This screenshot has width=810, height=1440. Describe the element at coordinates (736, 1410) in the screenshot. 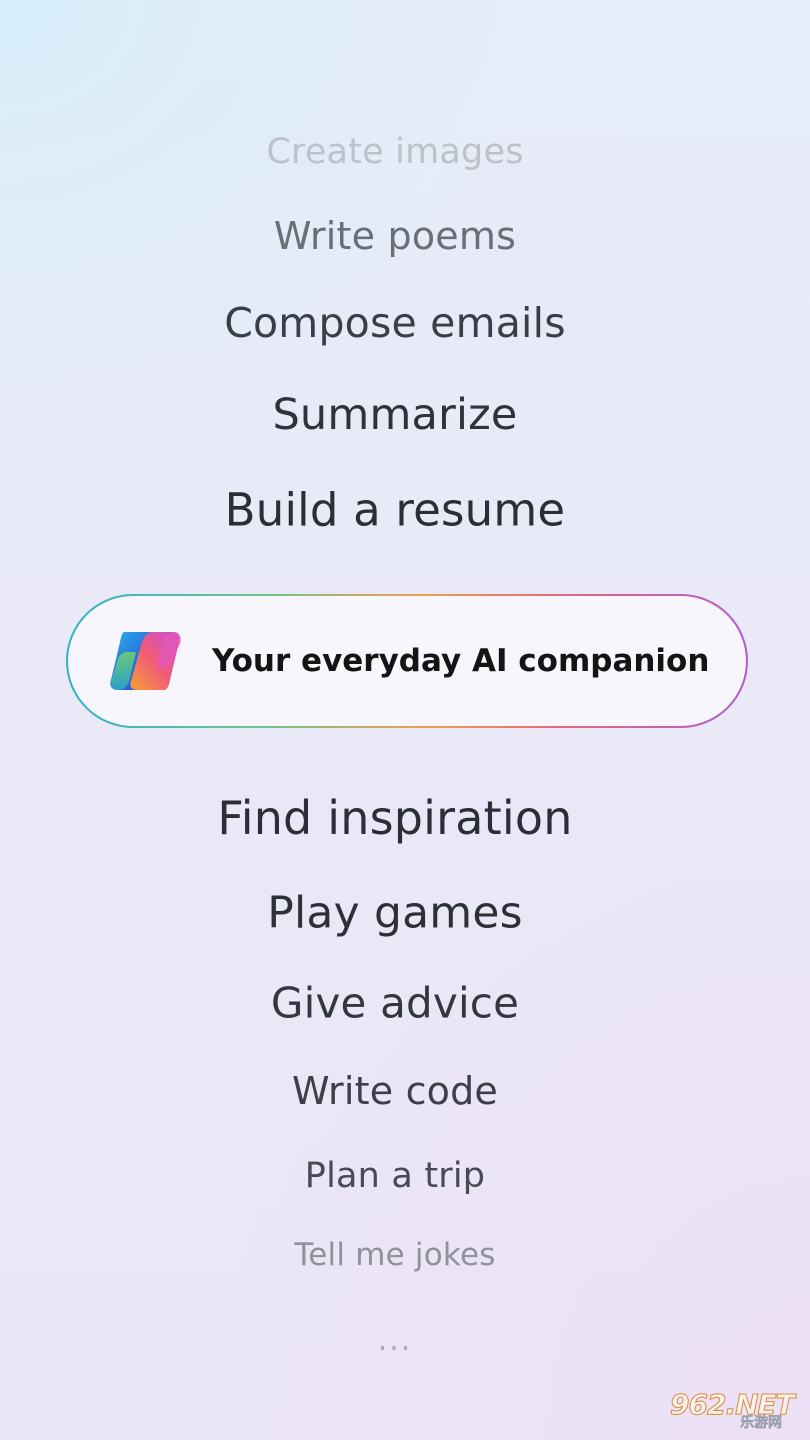

I see `watermark-logo: 962.NET 乐游网` at that location.